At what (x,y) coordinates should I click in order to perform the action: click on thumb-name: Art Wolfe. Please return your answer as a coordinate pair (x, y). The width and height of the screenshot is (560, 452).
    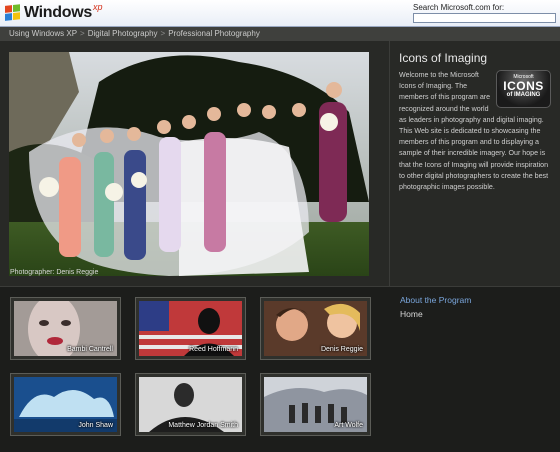
    Looking at the image, I should click on (348, 425).